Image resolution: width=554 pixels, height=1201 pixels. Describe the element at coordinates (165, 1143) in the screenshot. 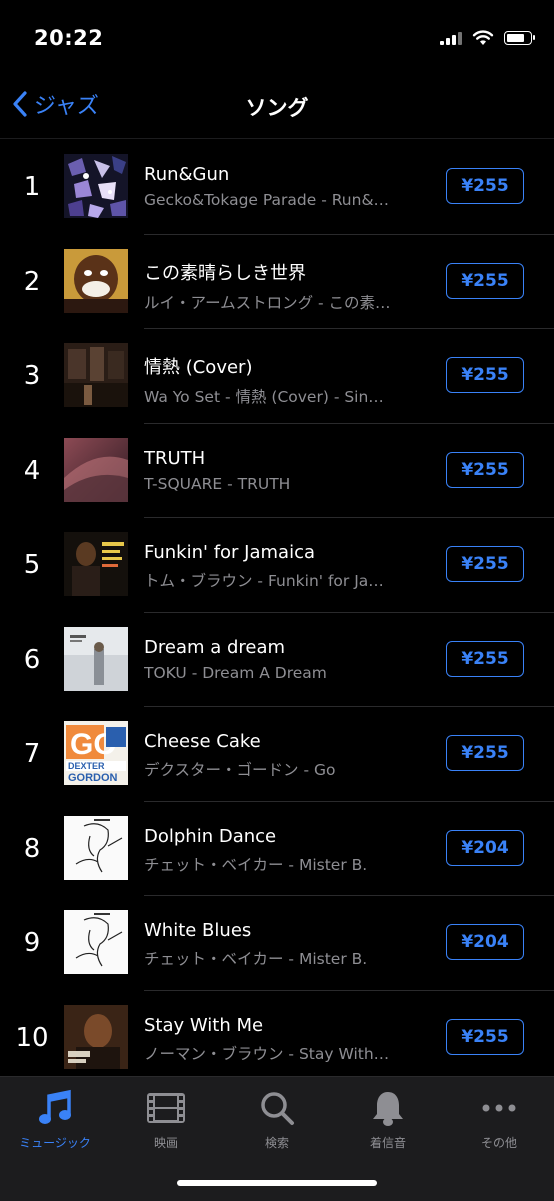

I see `tab-label: 映画` at that location.